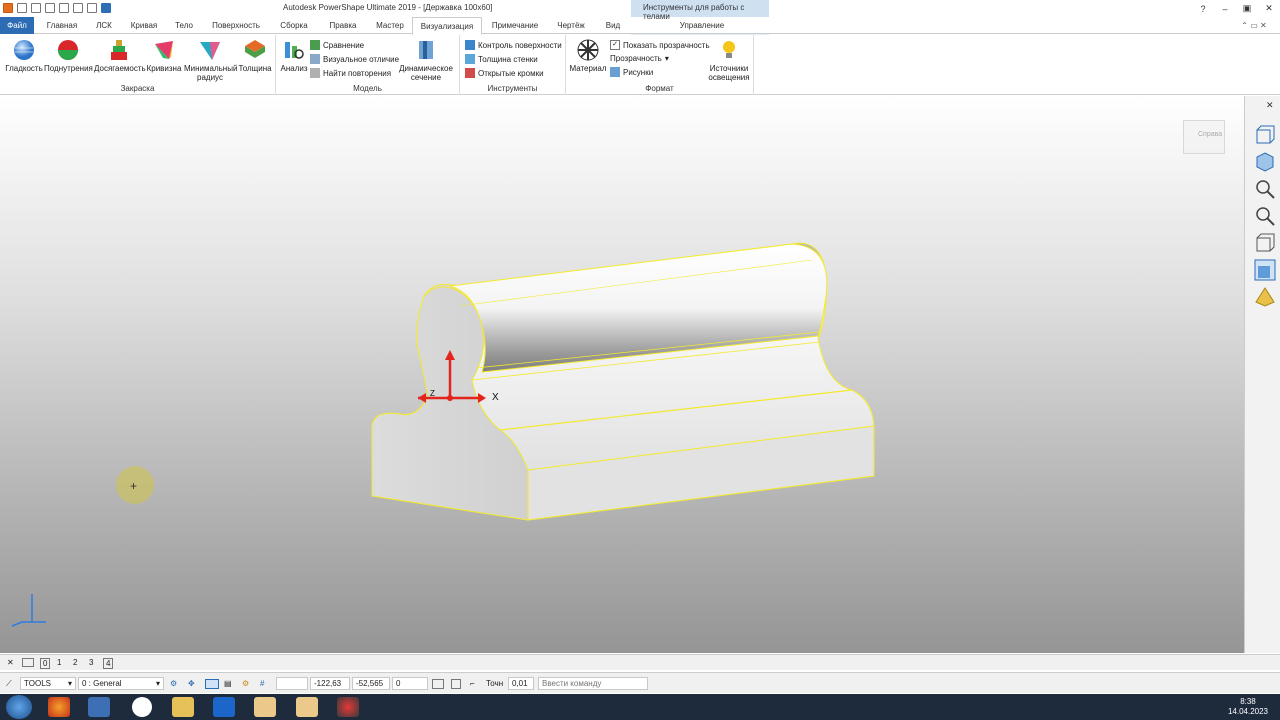 Image resolution: width=1280 pixels, height=720 pixels. What do you see at coordinates (121, 683) in the screenshot?
I see `layer-selector: 0 : General ▾` at bounding box center [121, 683].